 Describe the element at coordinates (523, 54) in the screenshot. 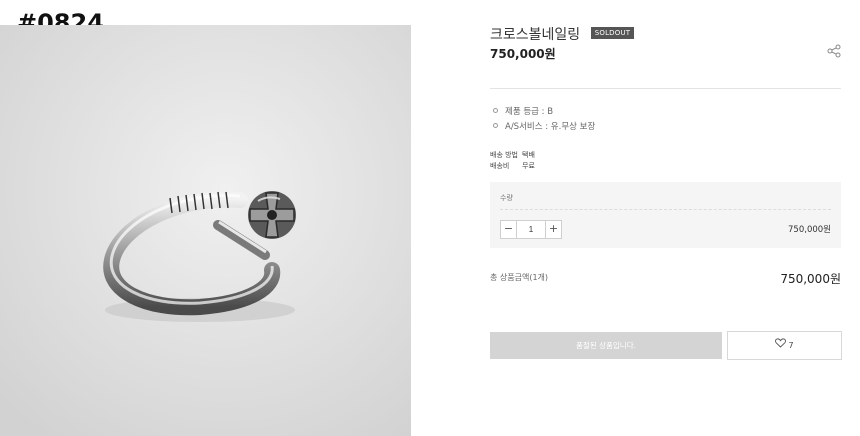

I see `product-price: 750,000원` at that location.